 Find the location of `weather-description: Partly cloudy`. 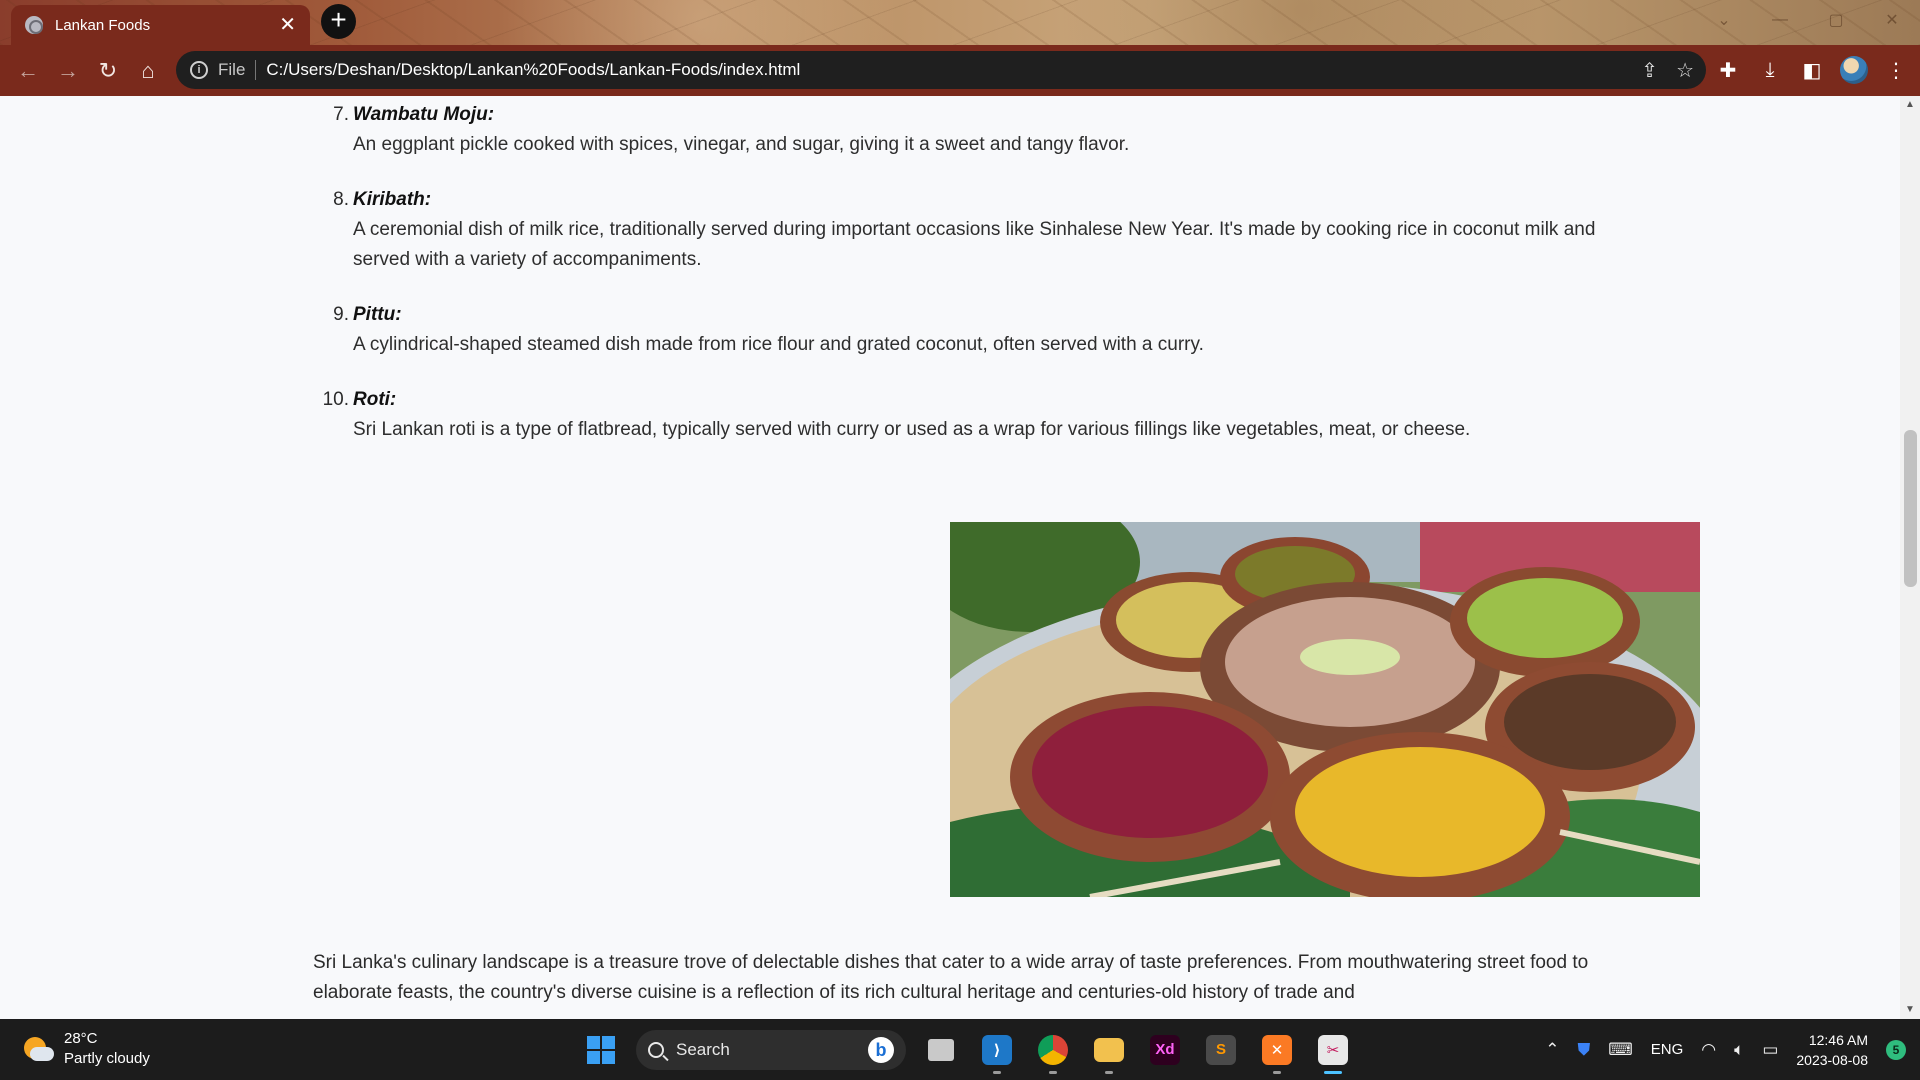

weather-description: Partly cloudy is located at coordinates (107, 1058).